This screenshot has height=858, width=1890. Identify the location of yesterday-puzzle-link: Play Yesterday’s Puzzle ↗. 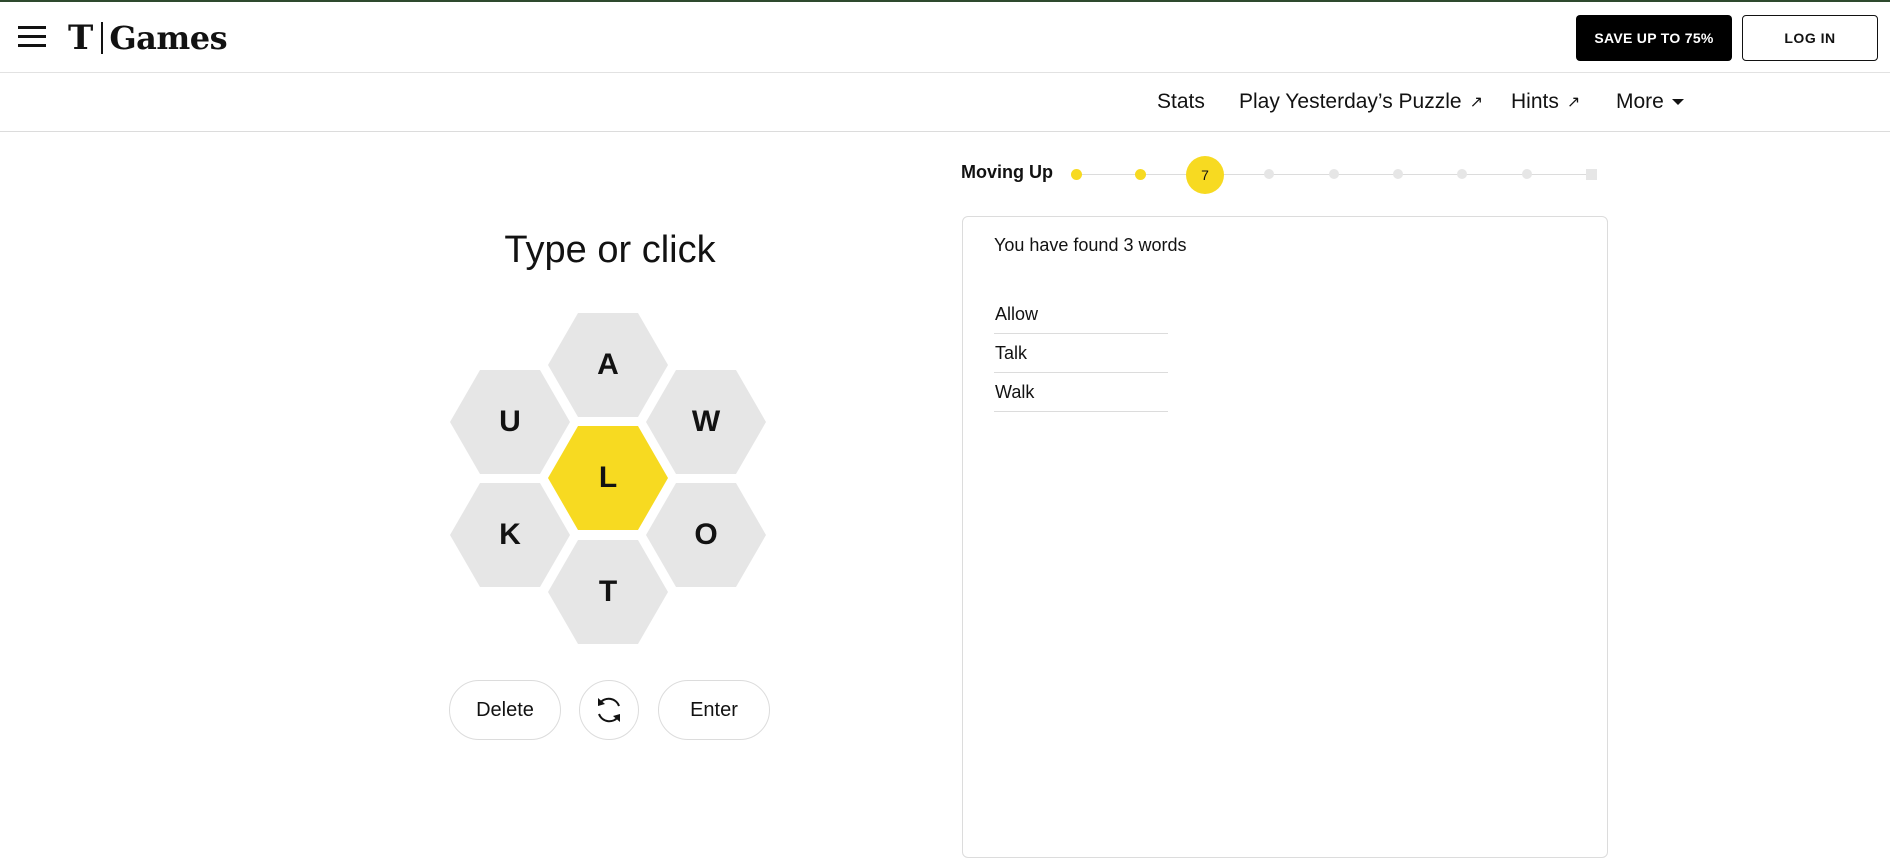
(1361, 102).